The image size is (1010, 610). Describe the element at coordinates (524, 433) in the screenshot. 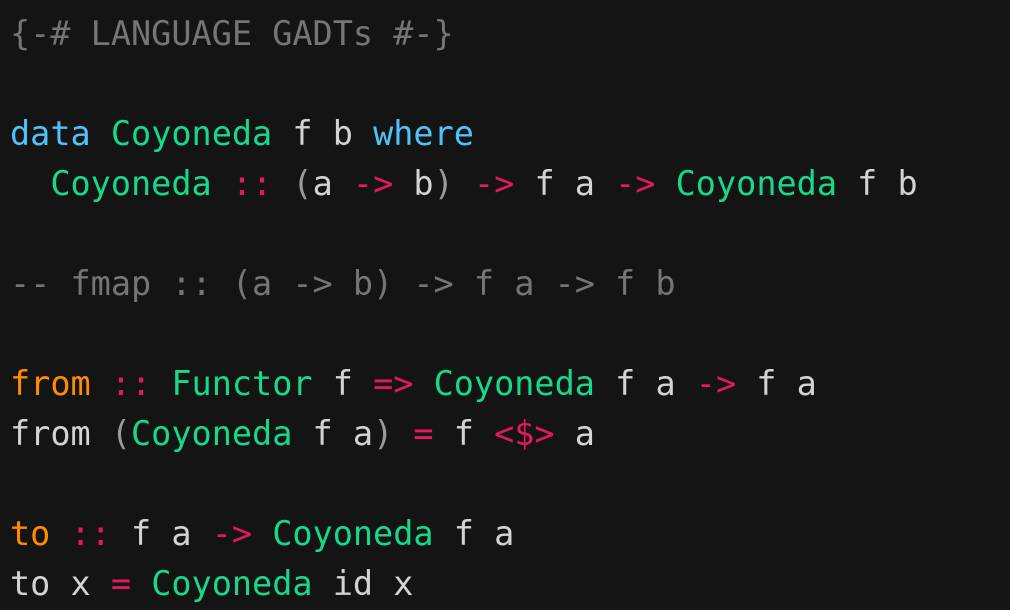

I see `code-token-operator: <$>` at that location.